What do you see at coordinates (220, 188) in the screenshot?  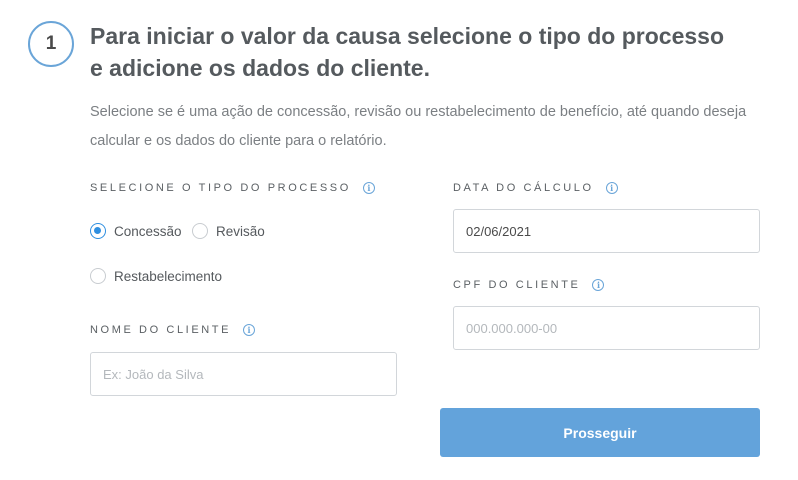 I see `process-type-label-text: SELECIONE O TIPO DO PROCESSO` at bounding box center [220, 188].